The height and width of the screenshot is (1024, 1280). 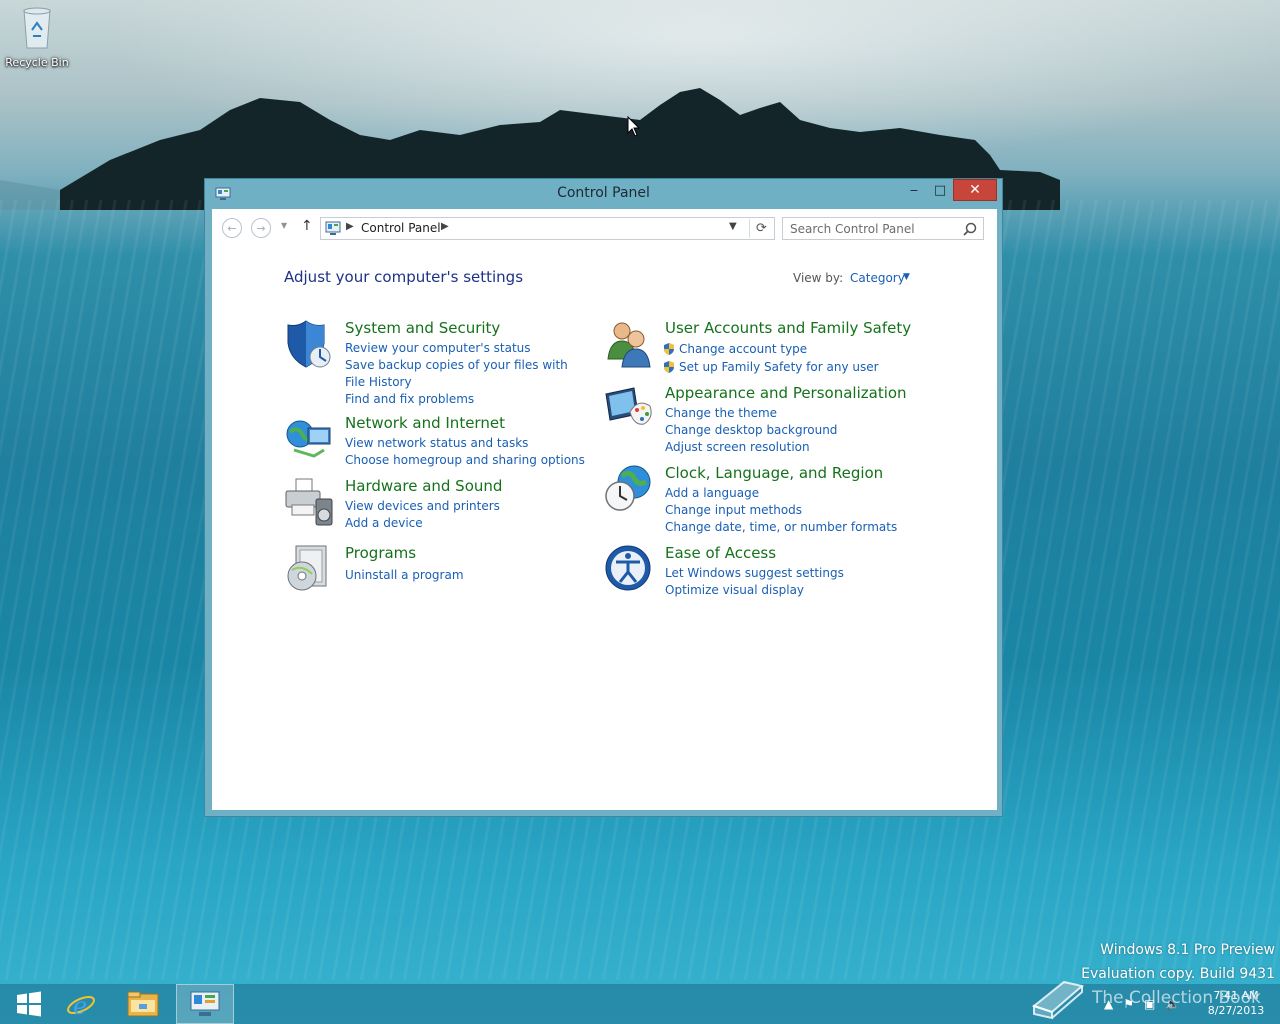 I want to click on category-title: System and Security, so click(x=422, y=328).